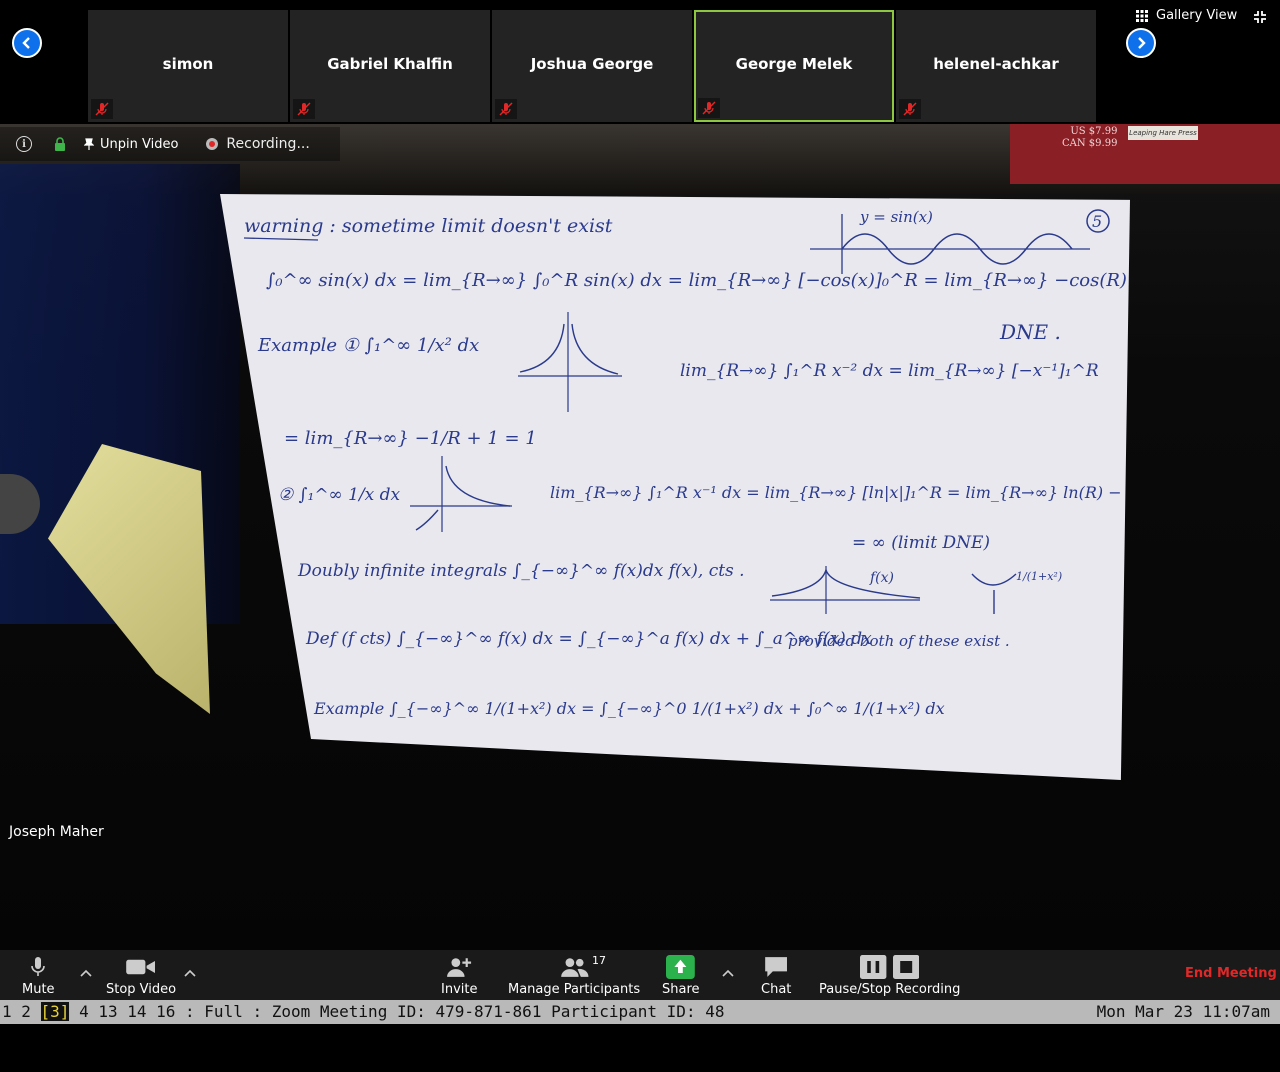 This screenshot has height=1072, width=1280. Describe the element at coordinates (38, 989) in the screenshot. I see `mute-label: Mute` at that location.